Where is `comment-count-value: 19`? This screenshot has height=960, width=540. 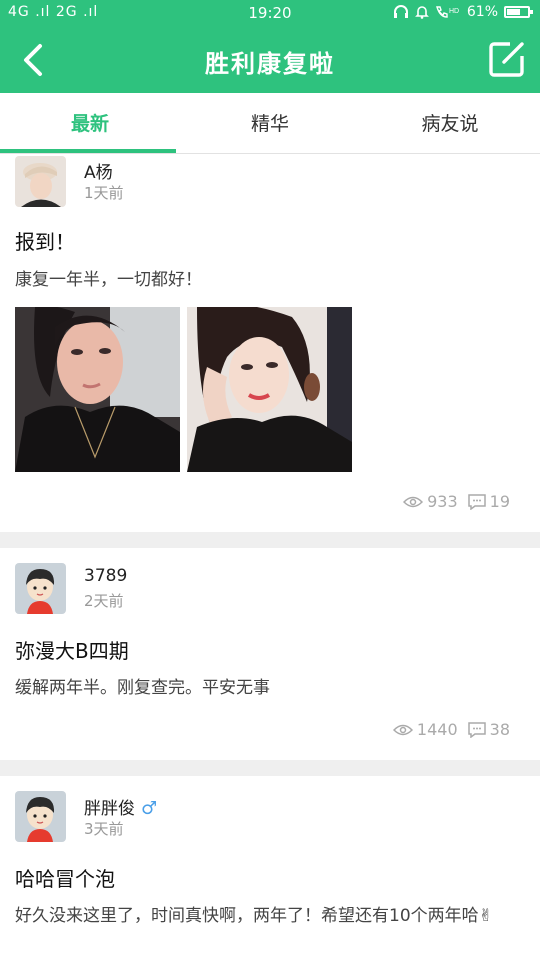
comment-count-value: 19 is located at coordinates (499, 501).